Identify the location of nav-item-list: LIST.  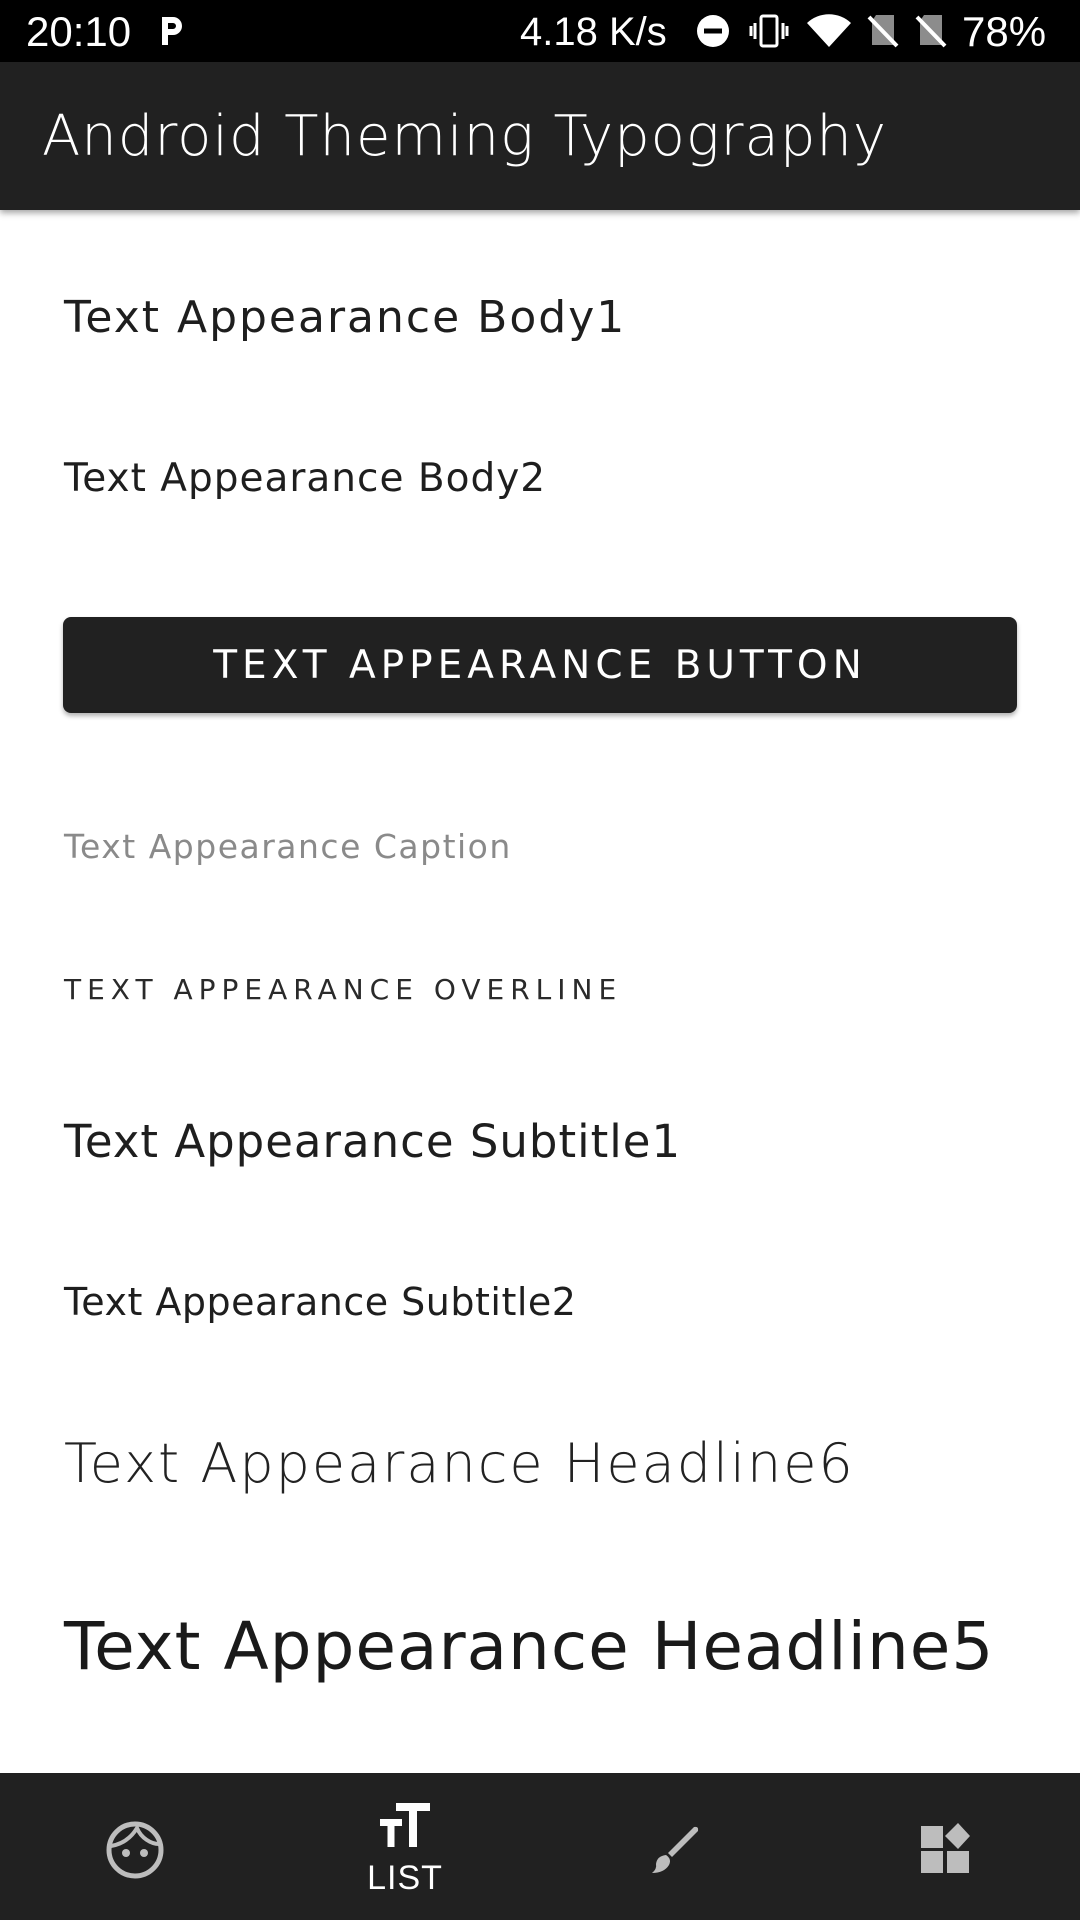
(405, 1846).